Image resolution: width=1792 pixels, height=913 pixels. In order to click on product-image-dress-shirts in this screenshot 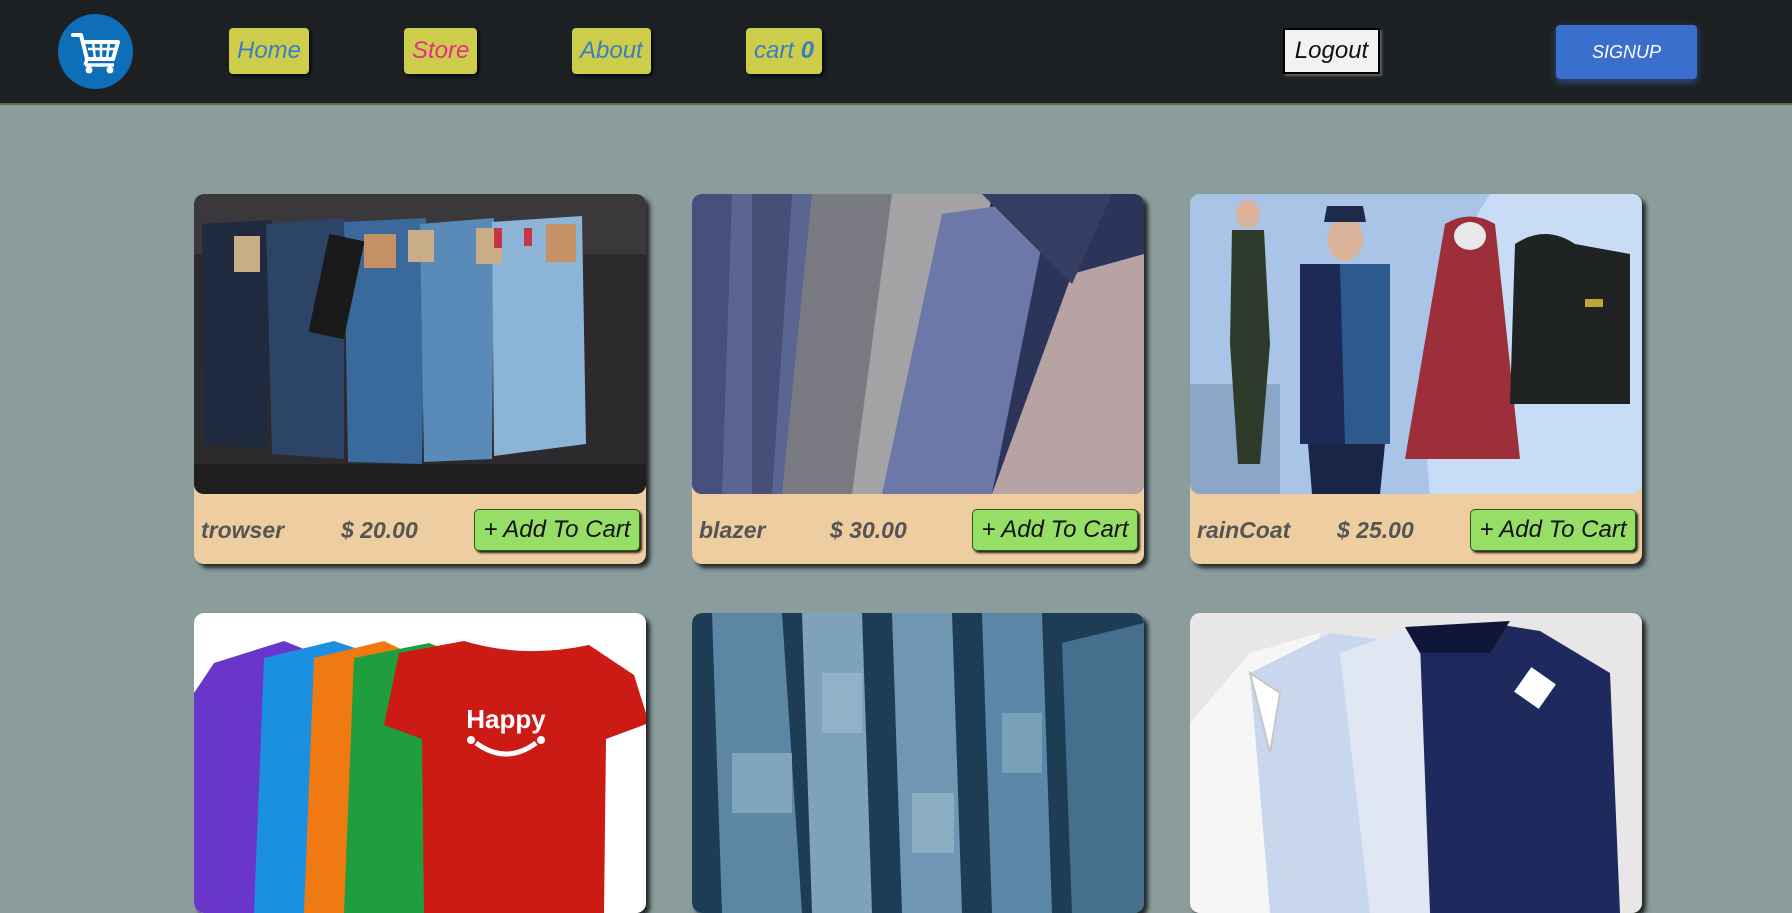, I will do `click(1416, 763)`.